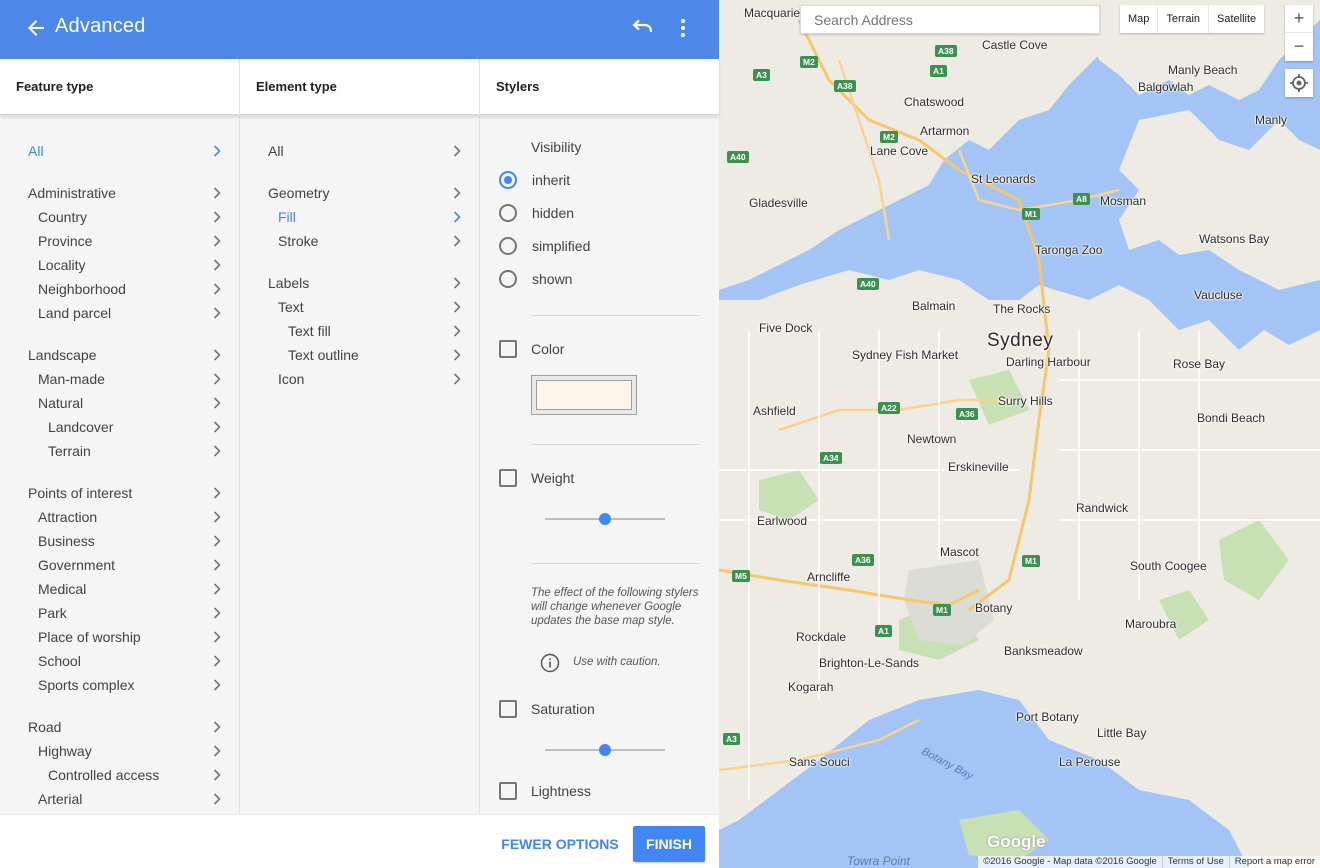 The height and width of the screenshot is (868, 1320). Describe the element at coordinates (119, 517) in the screenshot. I see `feature-type-item: Attraction` at that location.